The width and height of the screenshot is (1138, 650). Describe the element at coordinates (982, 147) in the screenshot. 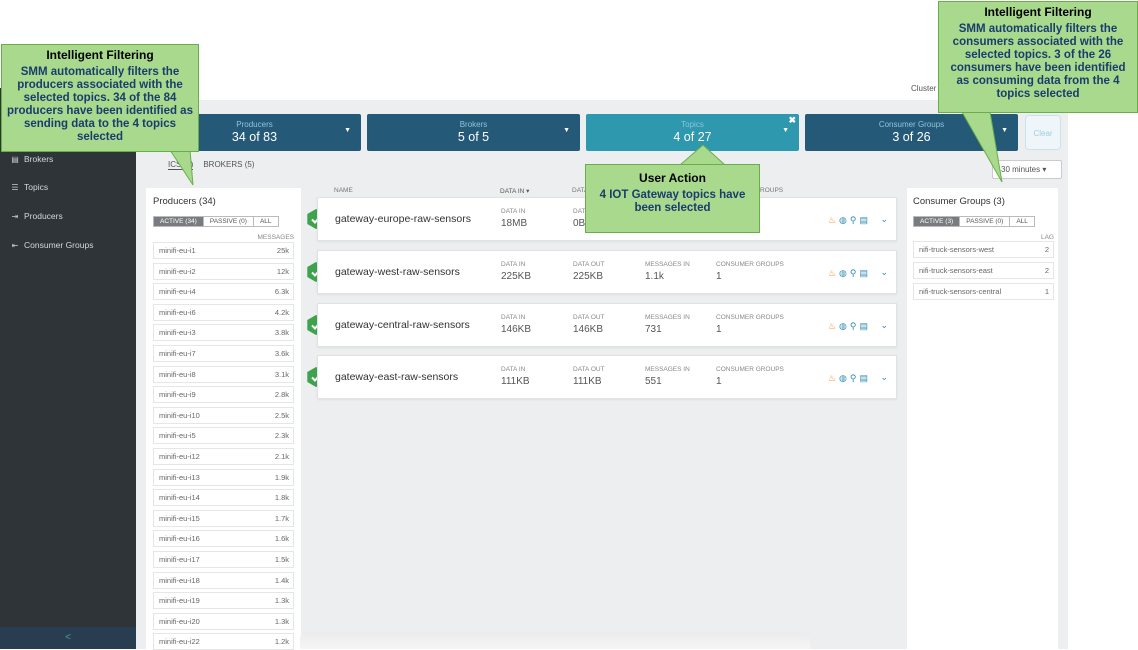

I see `callout-arrow-right` at that location.